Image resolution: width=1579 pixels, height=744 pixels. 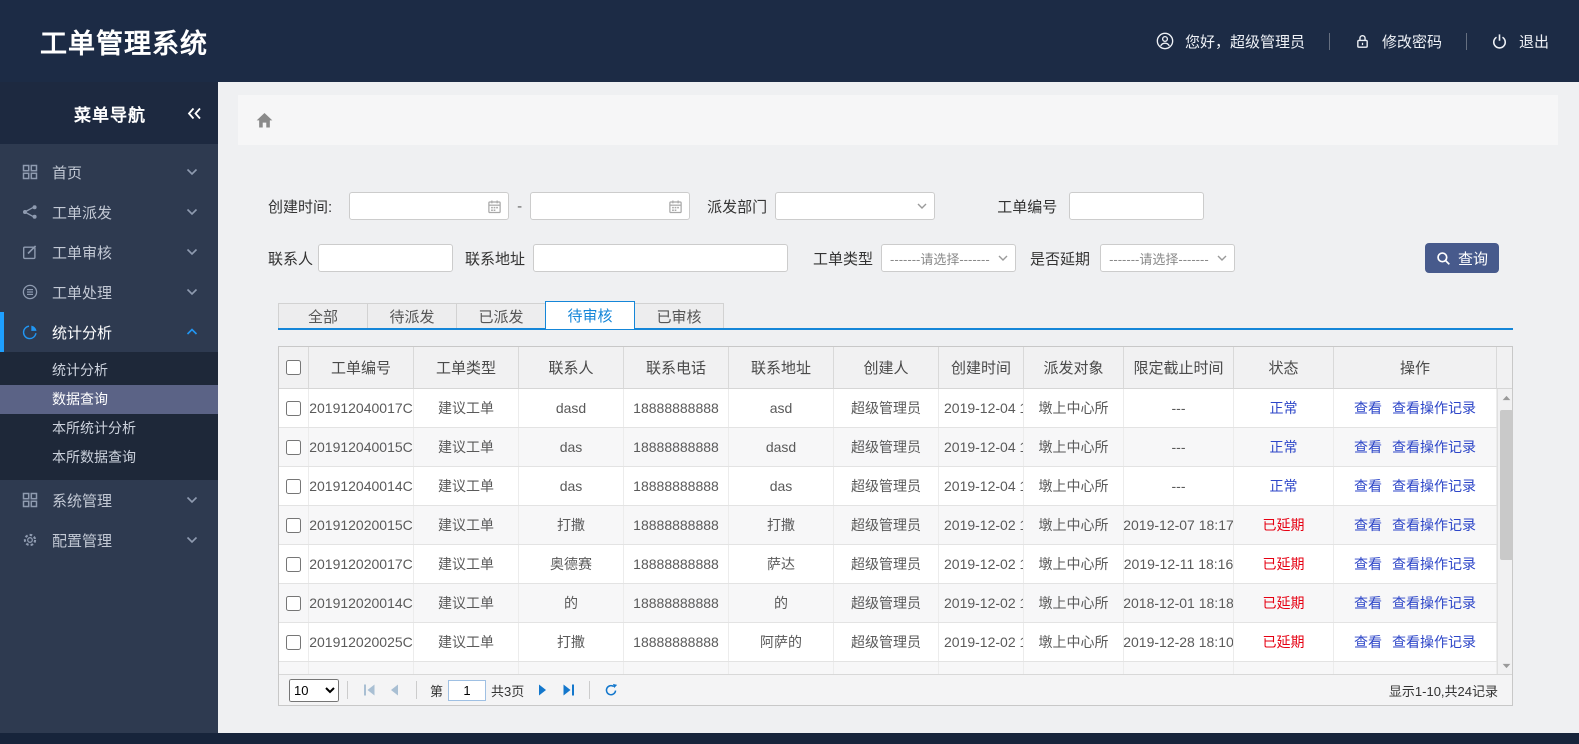 I want to click on scroll-down-icon, so click(x=1505, y=665).